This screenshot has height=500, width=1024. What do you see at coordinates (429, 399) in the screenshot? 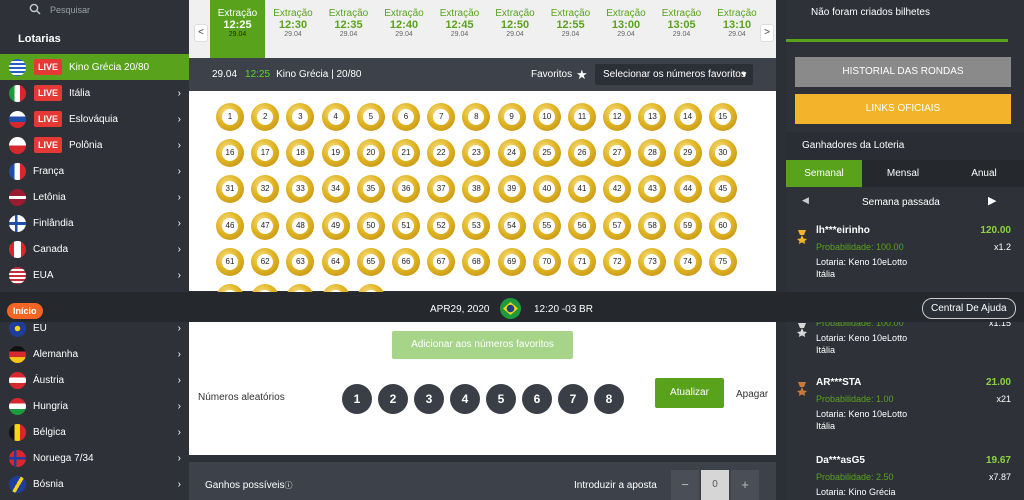
I see `random-count-button: 3` at bounding box center [429, 399].